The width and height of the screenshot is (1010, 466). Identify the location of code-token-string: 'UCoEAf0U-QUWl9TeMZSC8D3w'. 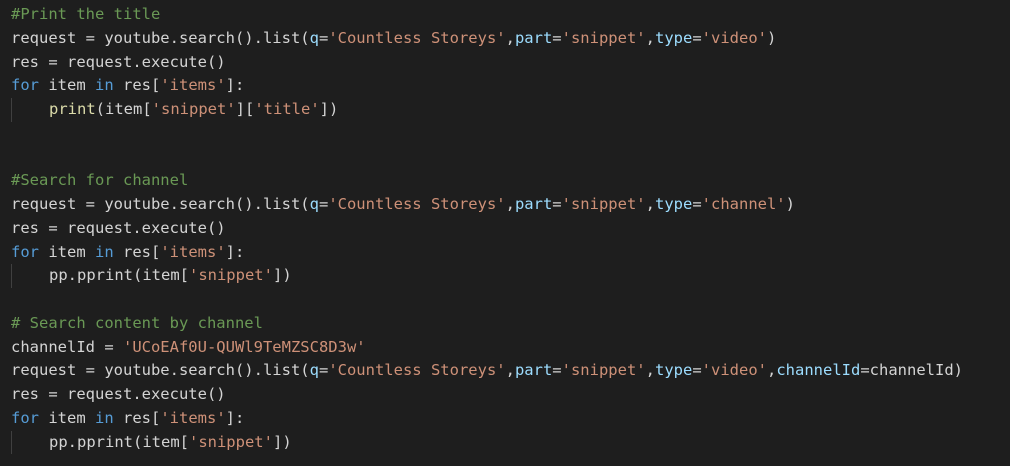
(244, 346).